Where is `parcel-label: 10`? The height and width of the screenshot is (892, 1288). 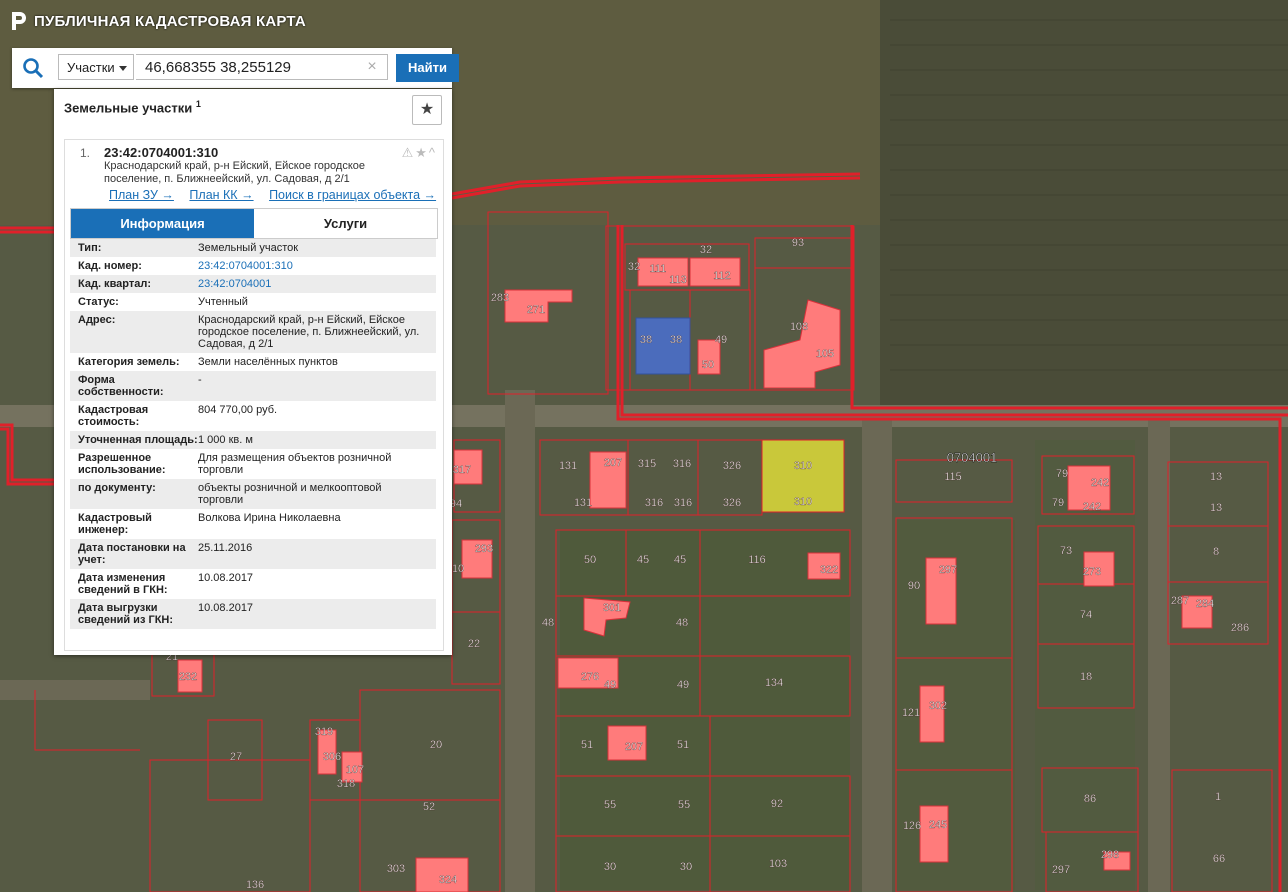 parcel-label: 10 is located at coordinates (458, 569).